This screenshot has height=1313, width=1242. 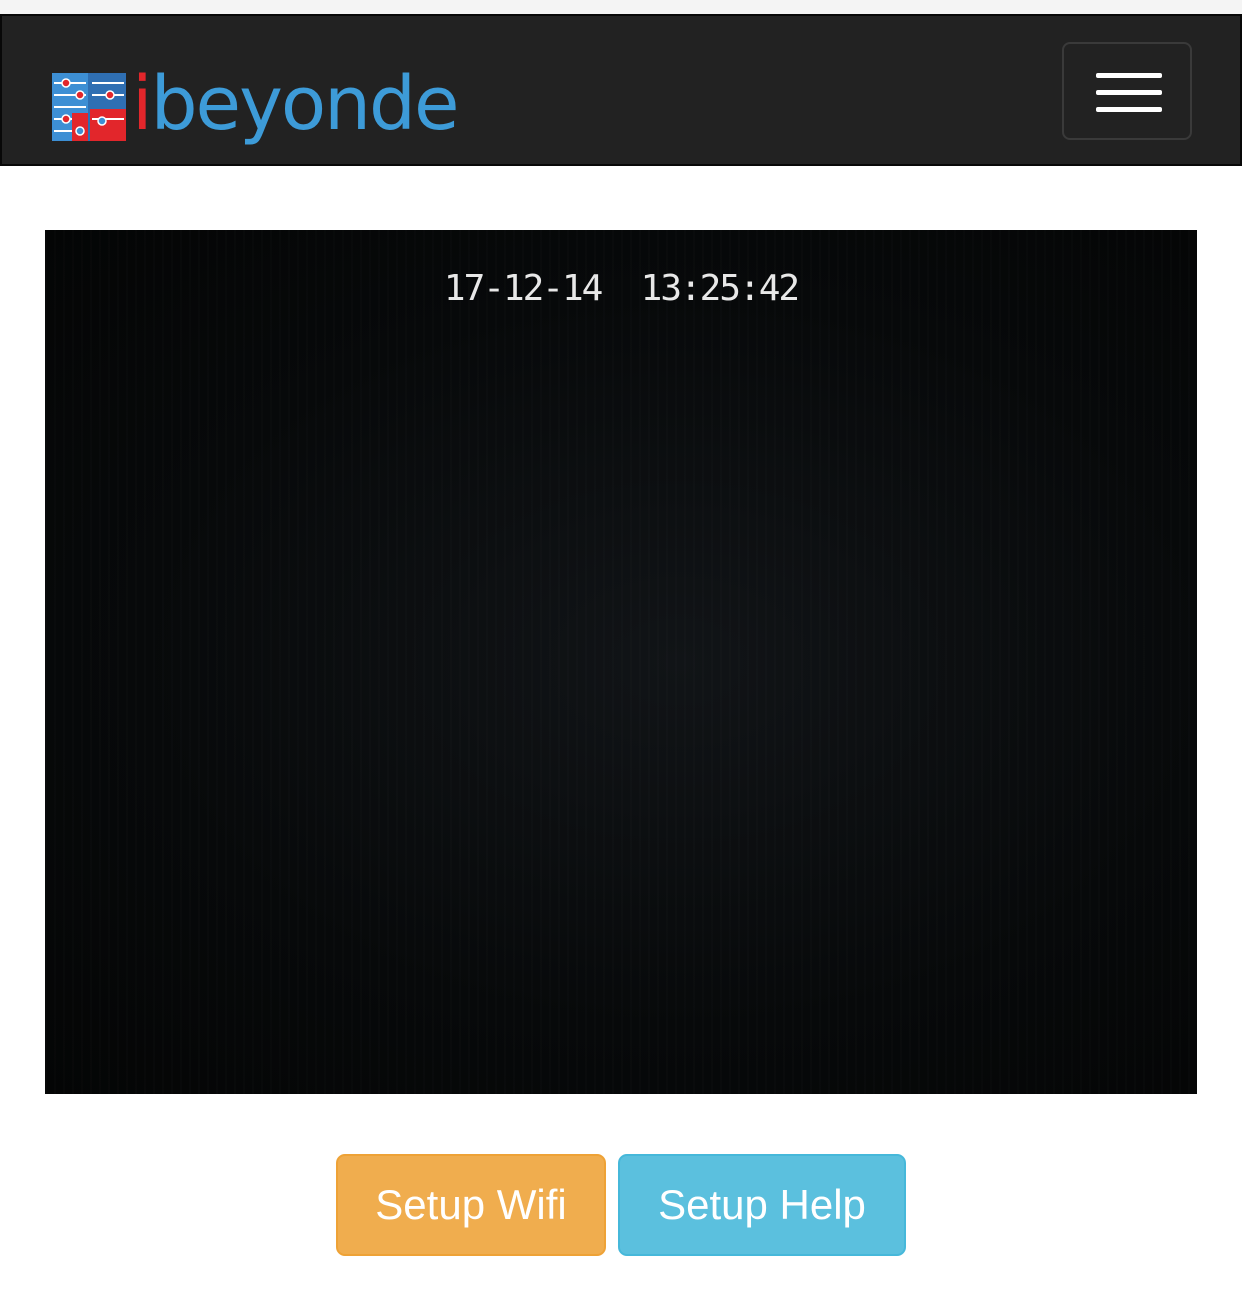 What do you see at coordinates (621, 90) in the screenshot?
I see `navbar: ibeyonde` at bounding box center [621, 90].